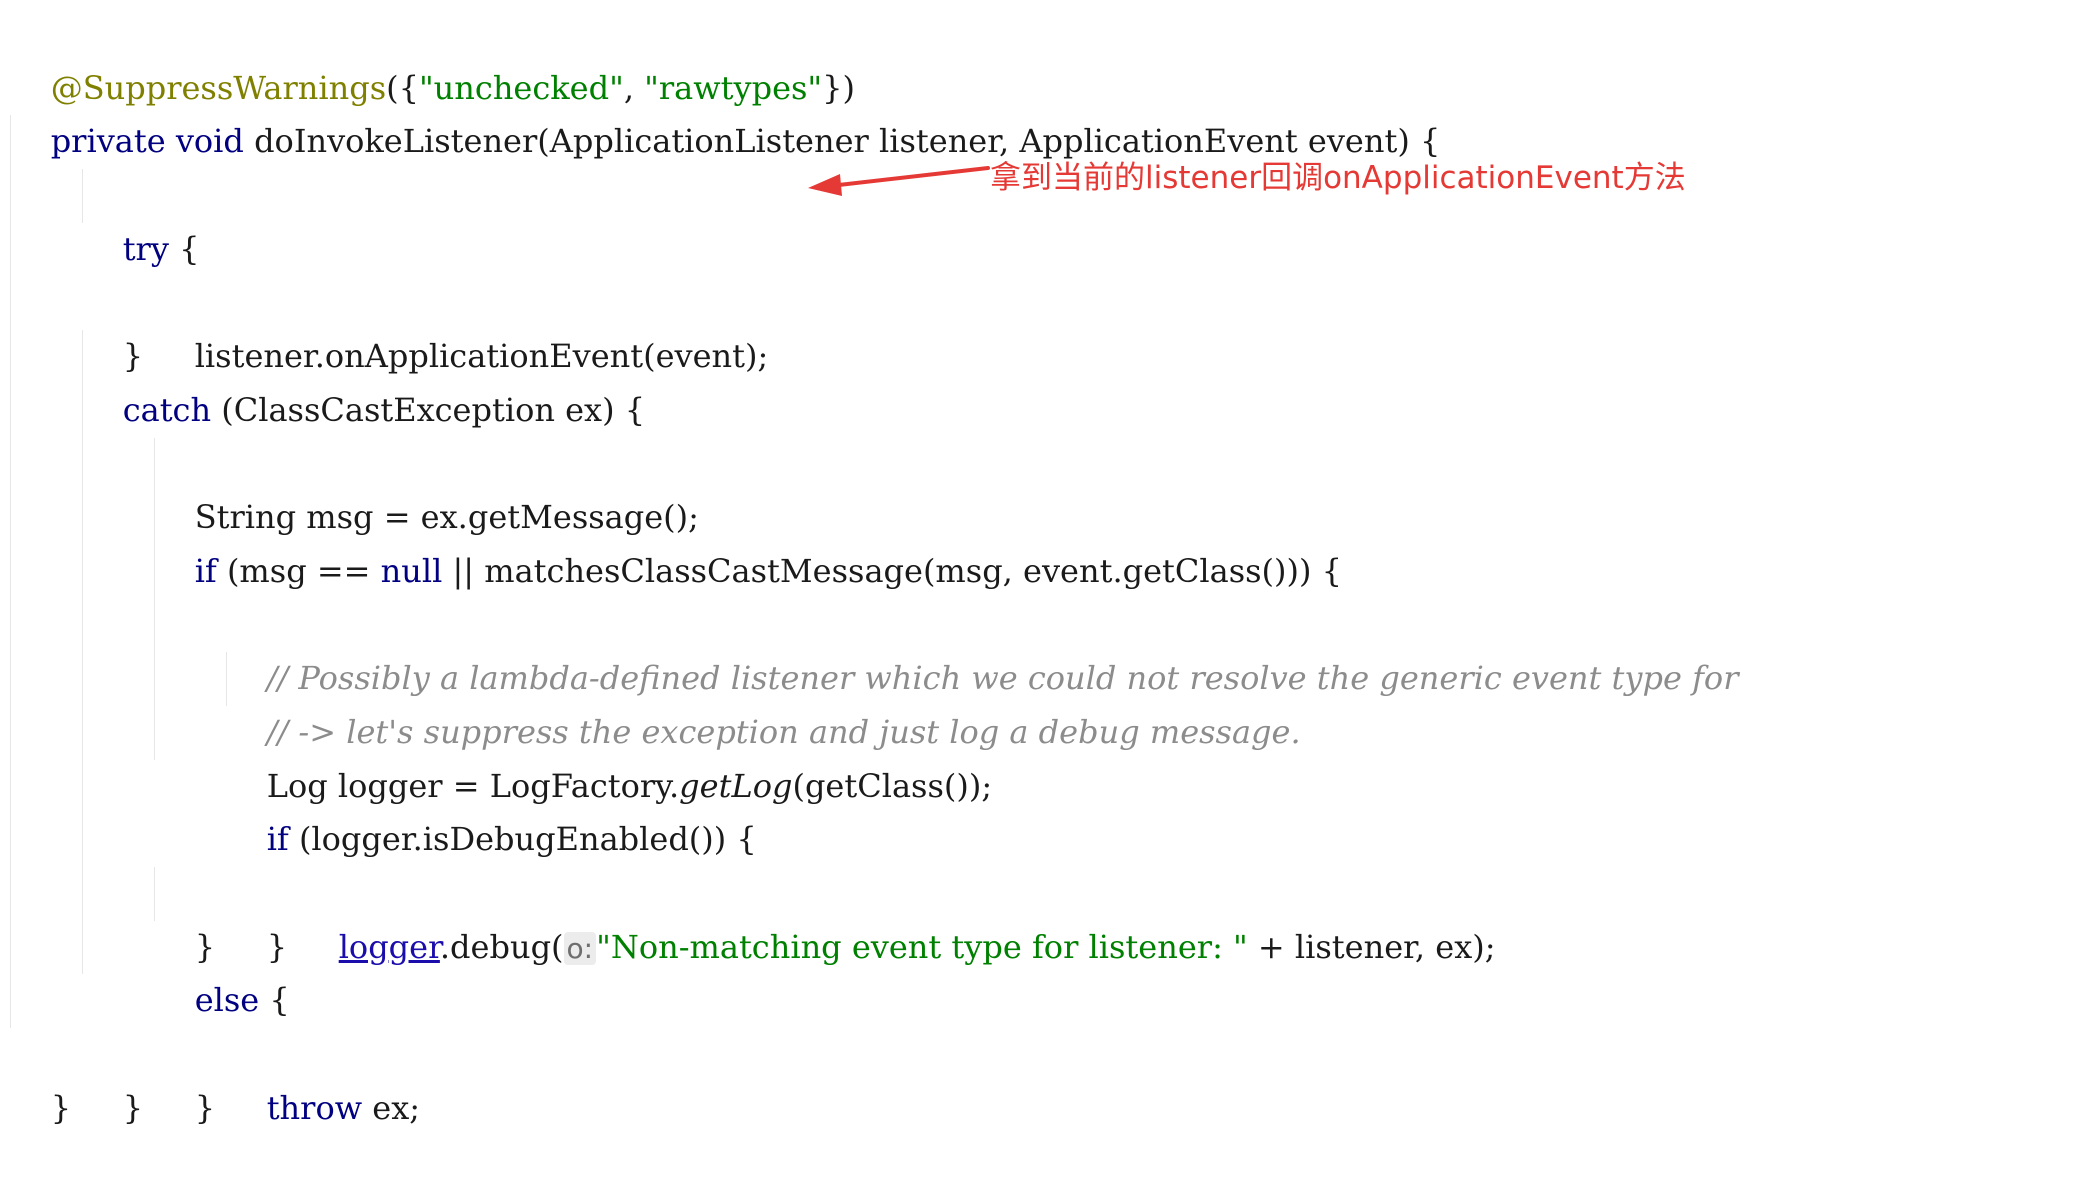 This screenshot has height=1189, width=2098. I want to click on code-line-19: }, so click(1040, 1050).